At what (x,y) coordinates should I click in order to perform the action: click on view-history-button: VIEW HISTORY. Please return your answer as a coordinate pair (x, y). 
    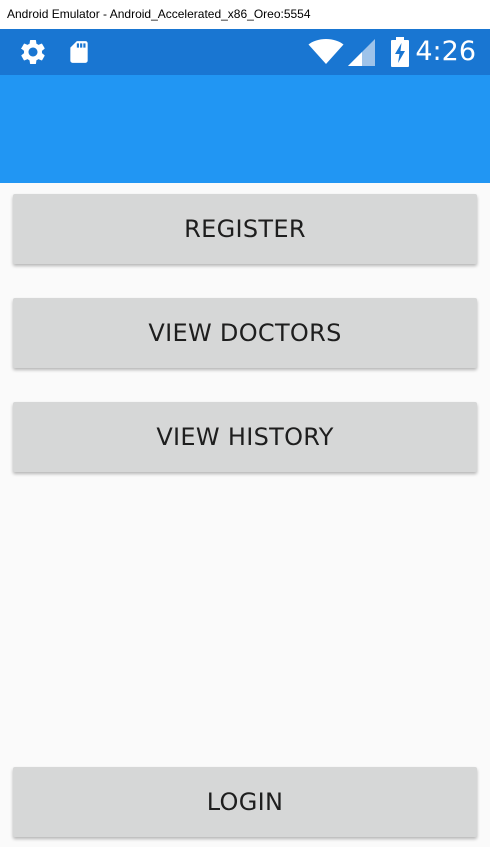
    Looking at the image, I should click on (245, 437).